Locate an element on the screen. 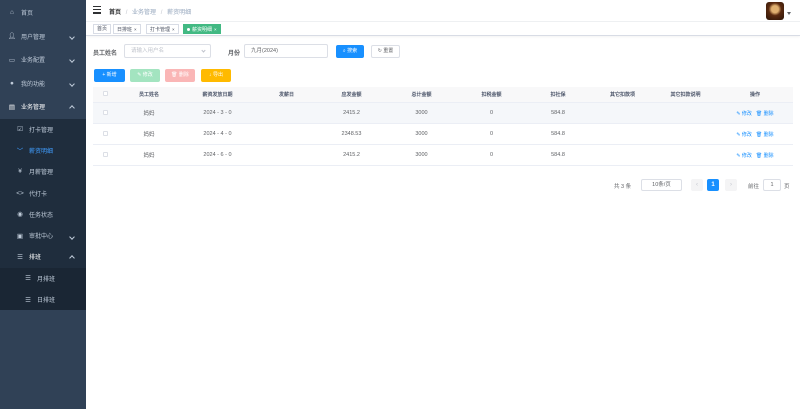 The height and width of the screenshot is (409, 800). breadcrumb-home: 首页 is located at coordinates (115, 13).